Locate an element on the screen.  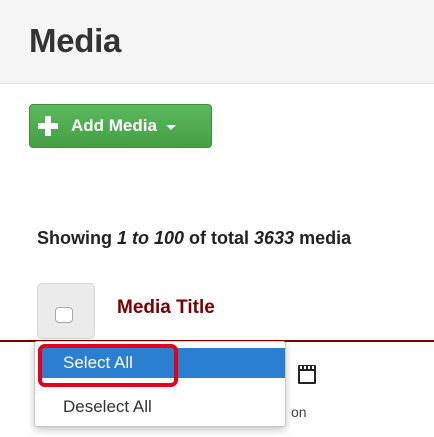
add-media-button: Add Media is located at coordinates (120, 126).